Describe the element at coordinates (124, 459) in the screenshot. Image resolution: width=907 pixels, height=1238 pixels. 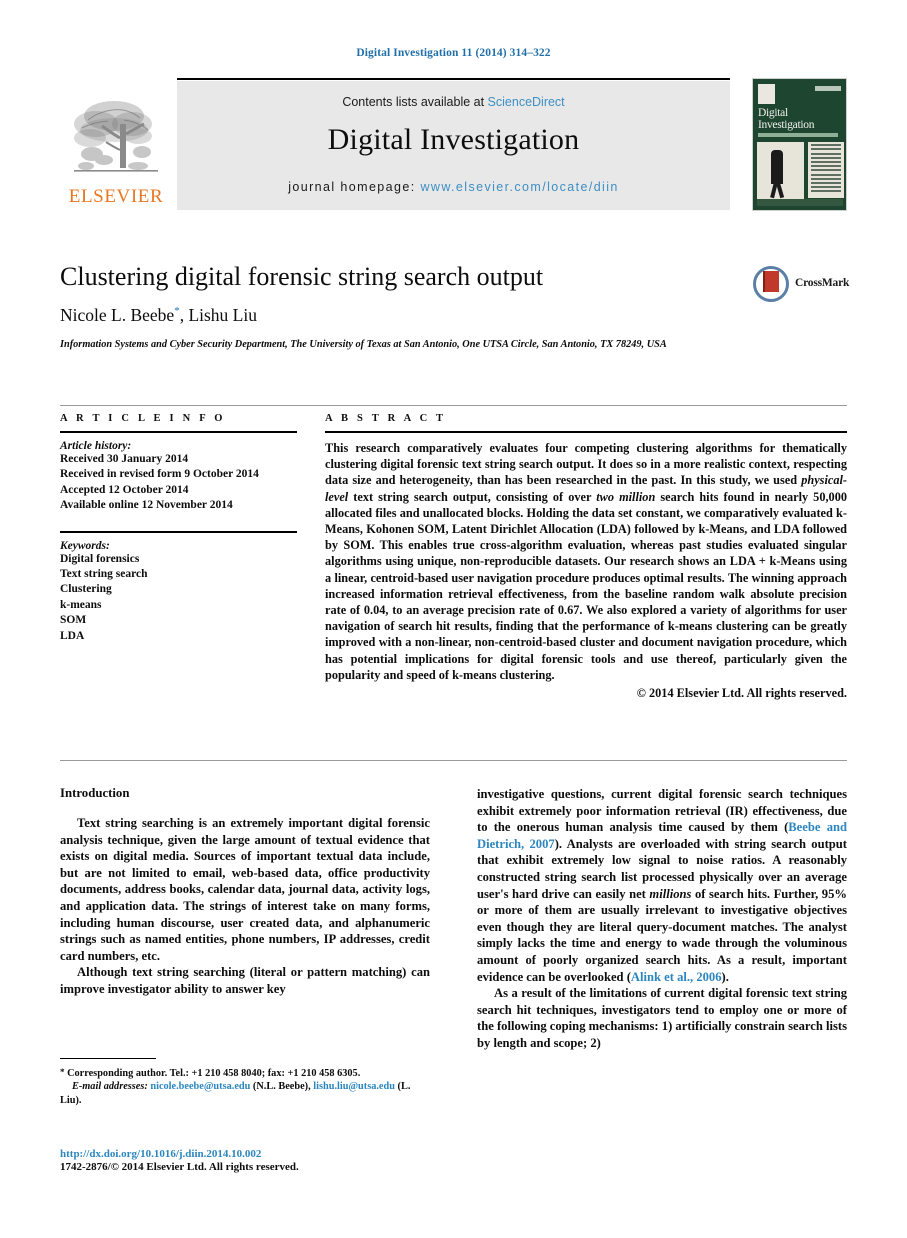
I see `history-item: Received 30 January 2014` at that location.